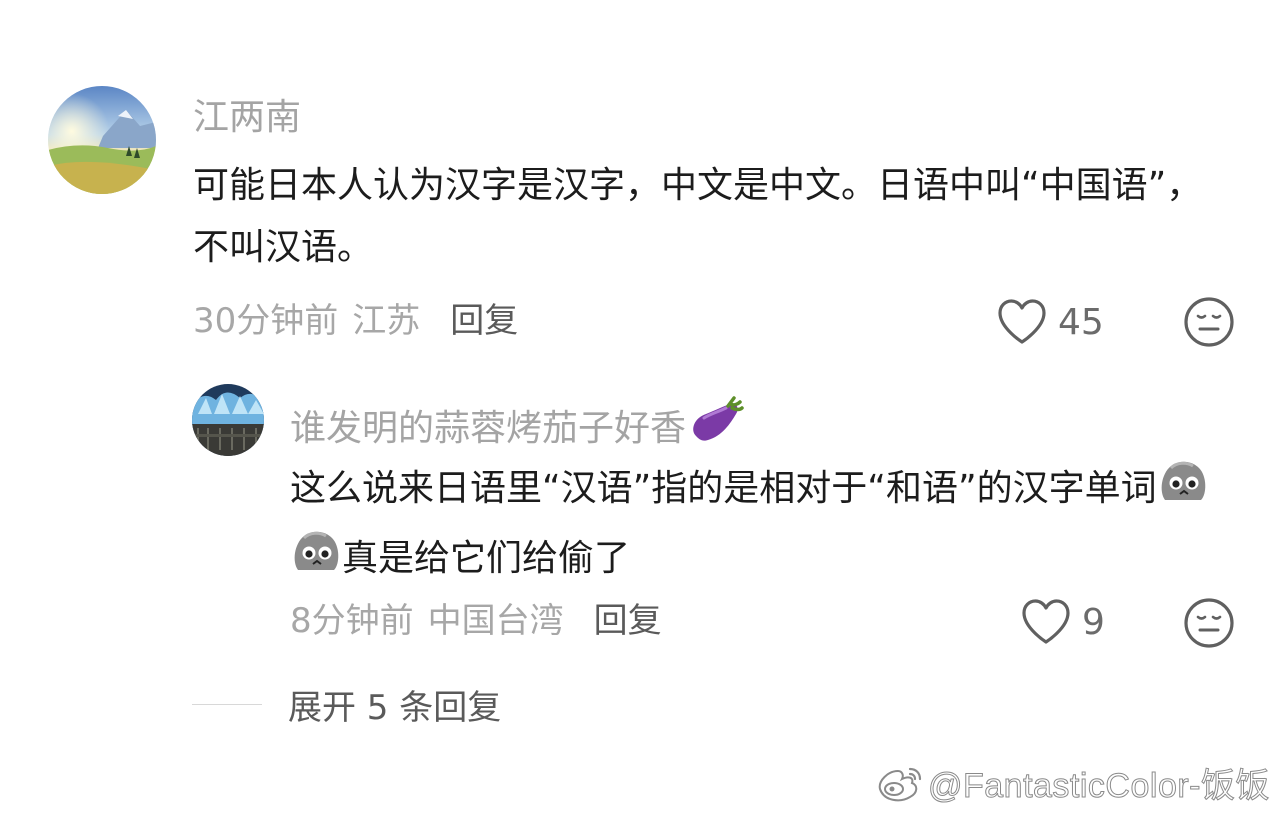 The image size is (1284, 815). I want to click on reply-username-text: 谁发明的蒜蓉烤茄子好香, so click(488, 428).